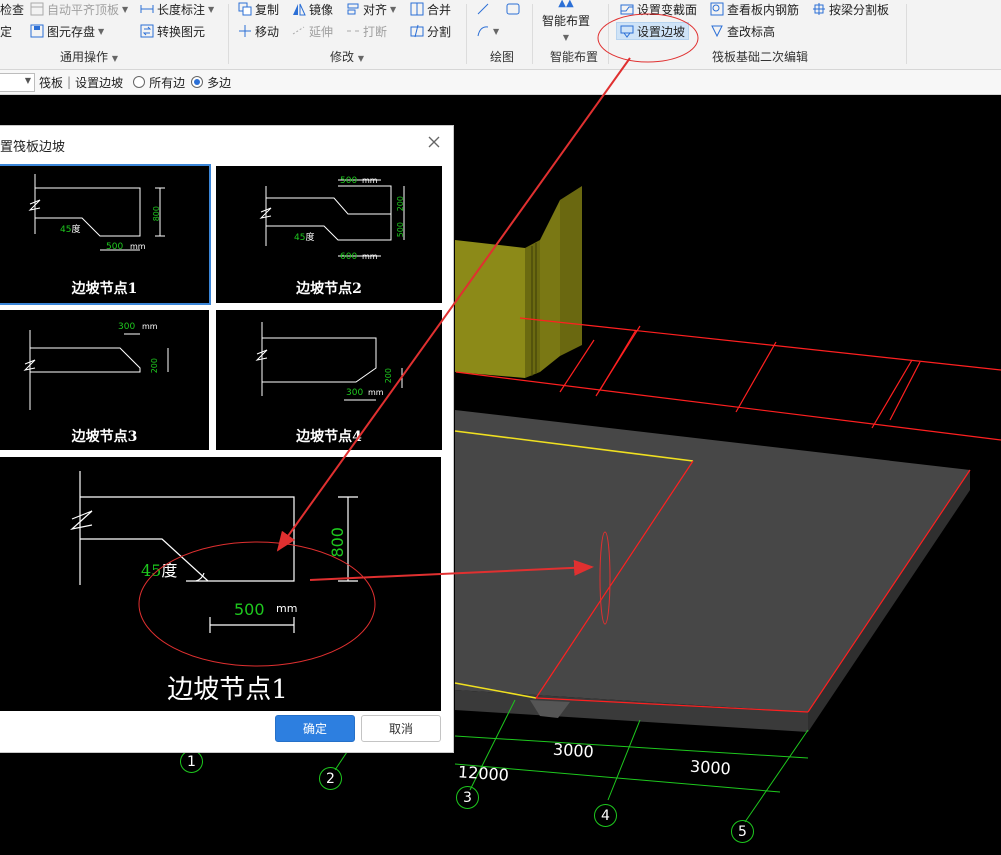 Image resolution: width=1001 pixels, height=855 pixels. I want to click on element-combo: ▼, so click(17, 82).